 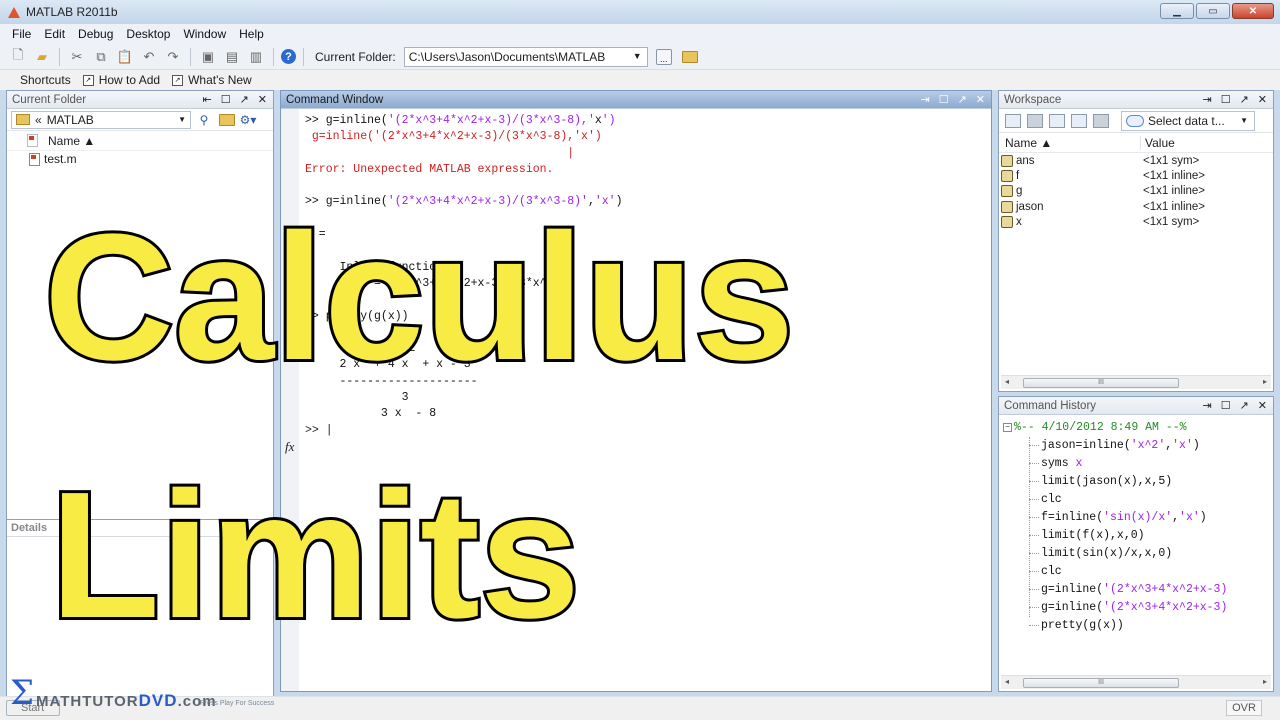 I want to click on menu-file: File, so click(x=24, y=34).